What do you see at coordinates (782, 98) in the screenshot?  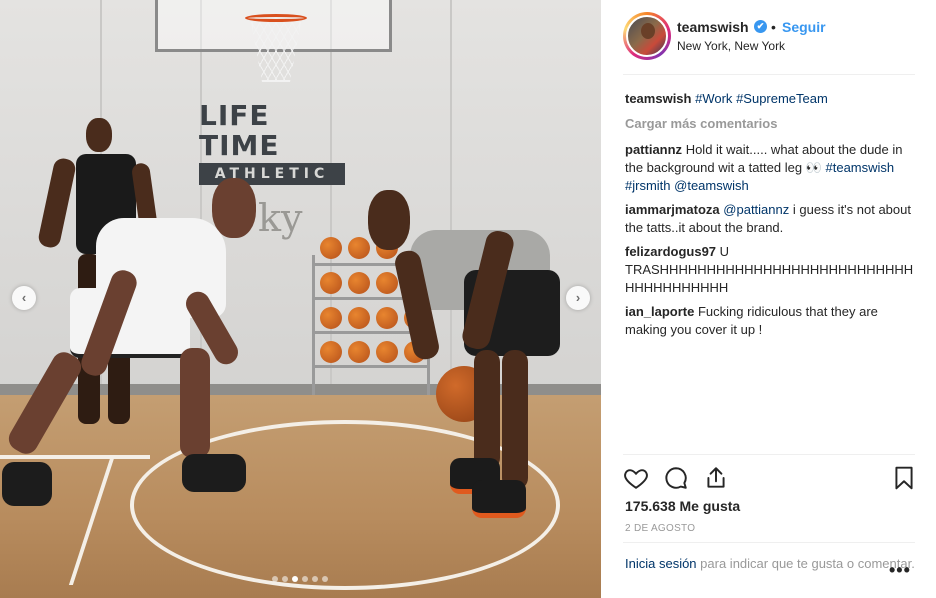 I see `hashtag-link: #SupremeTeam` at bounding box center [782, 98].